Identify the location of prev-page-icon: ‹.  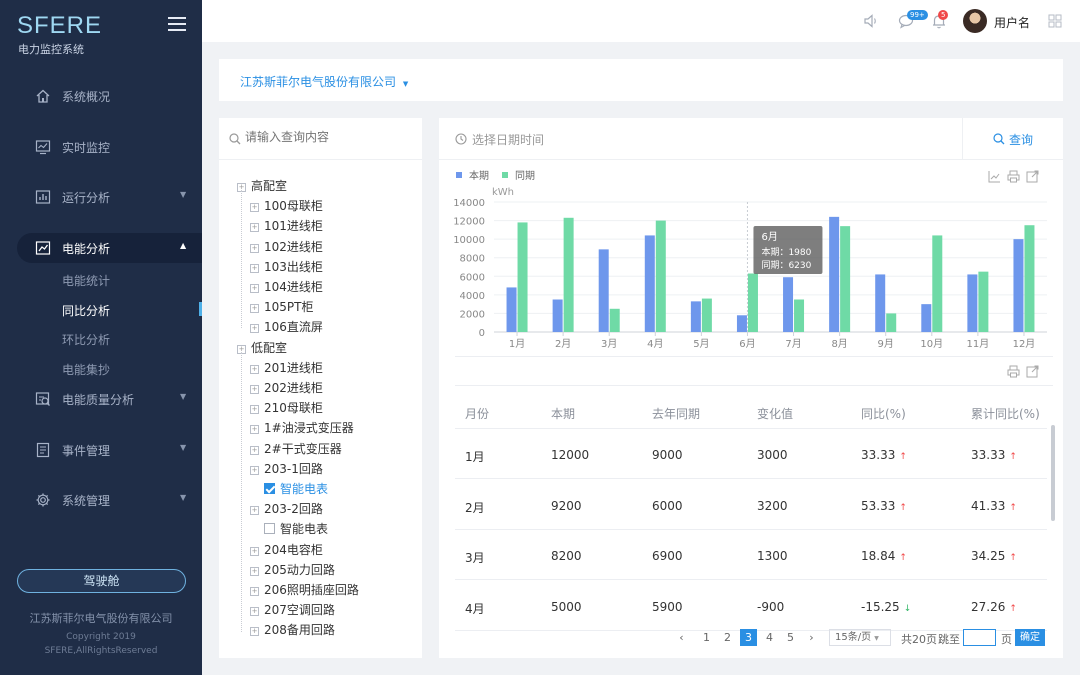
(681, 637).